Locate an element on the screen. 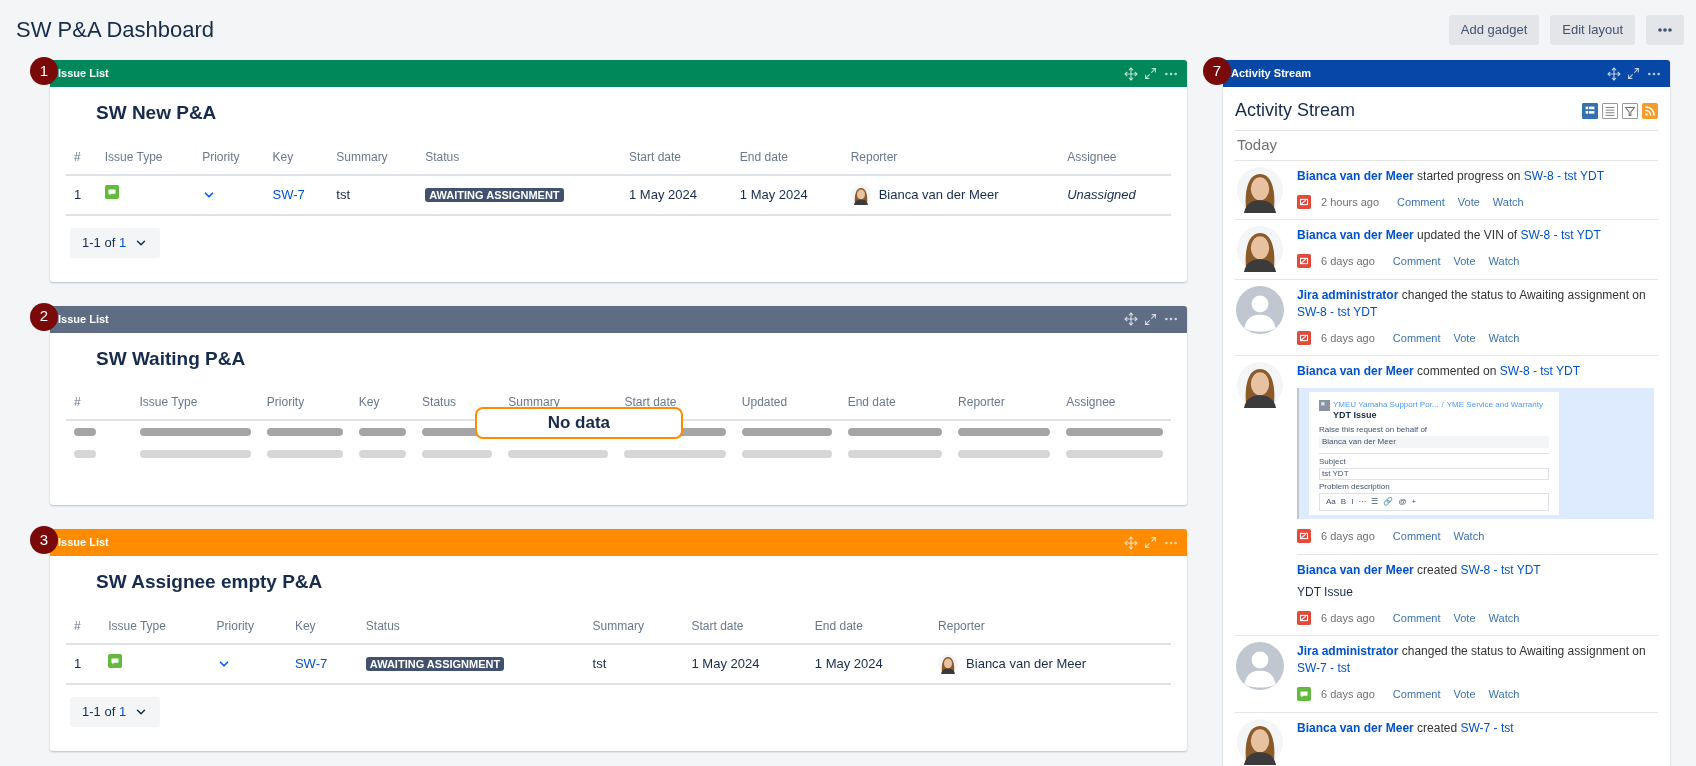 The height and width of the screenshot is (766, 1696). toolbar-button: 🔗 is located at coordinates (1388, 502).